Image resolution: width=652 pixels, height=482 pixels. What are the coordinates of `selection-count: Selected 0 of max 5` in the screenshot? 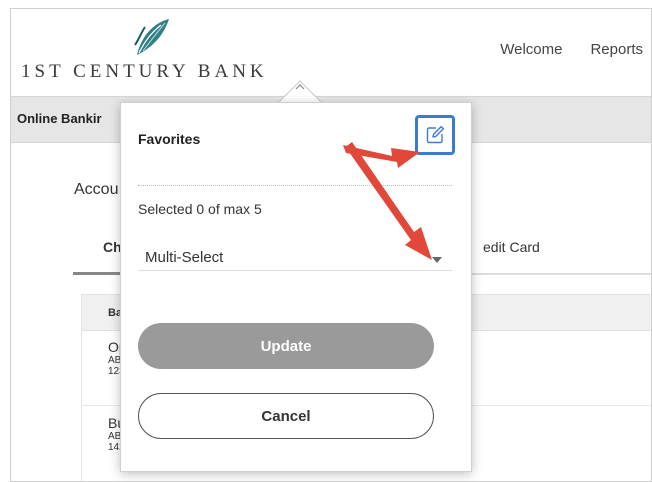 It's located at (200, 209).